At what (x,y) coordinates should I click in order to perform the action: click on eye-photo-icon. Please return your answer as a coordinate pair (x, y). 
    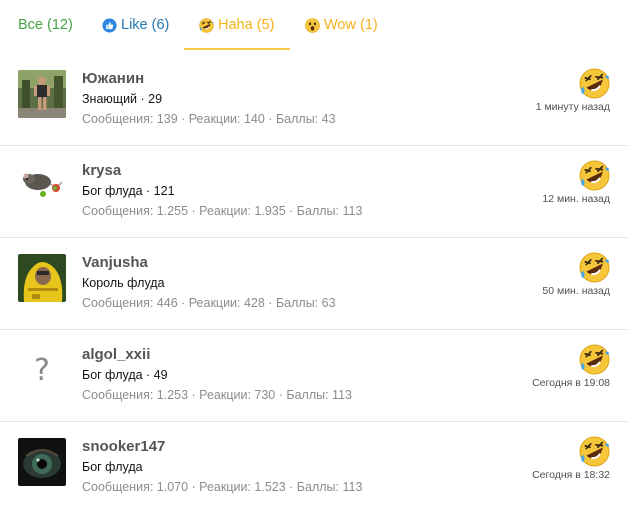
    Looking at the image, I should click on (42, 462).